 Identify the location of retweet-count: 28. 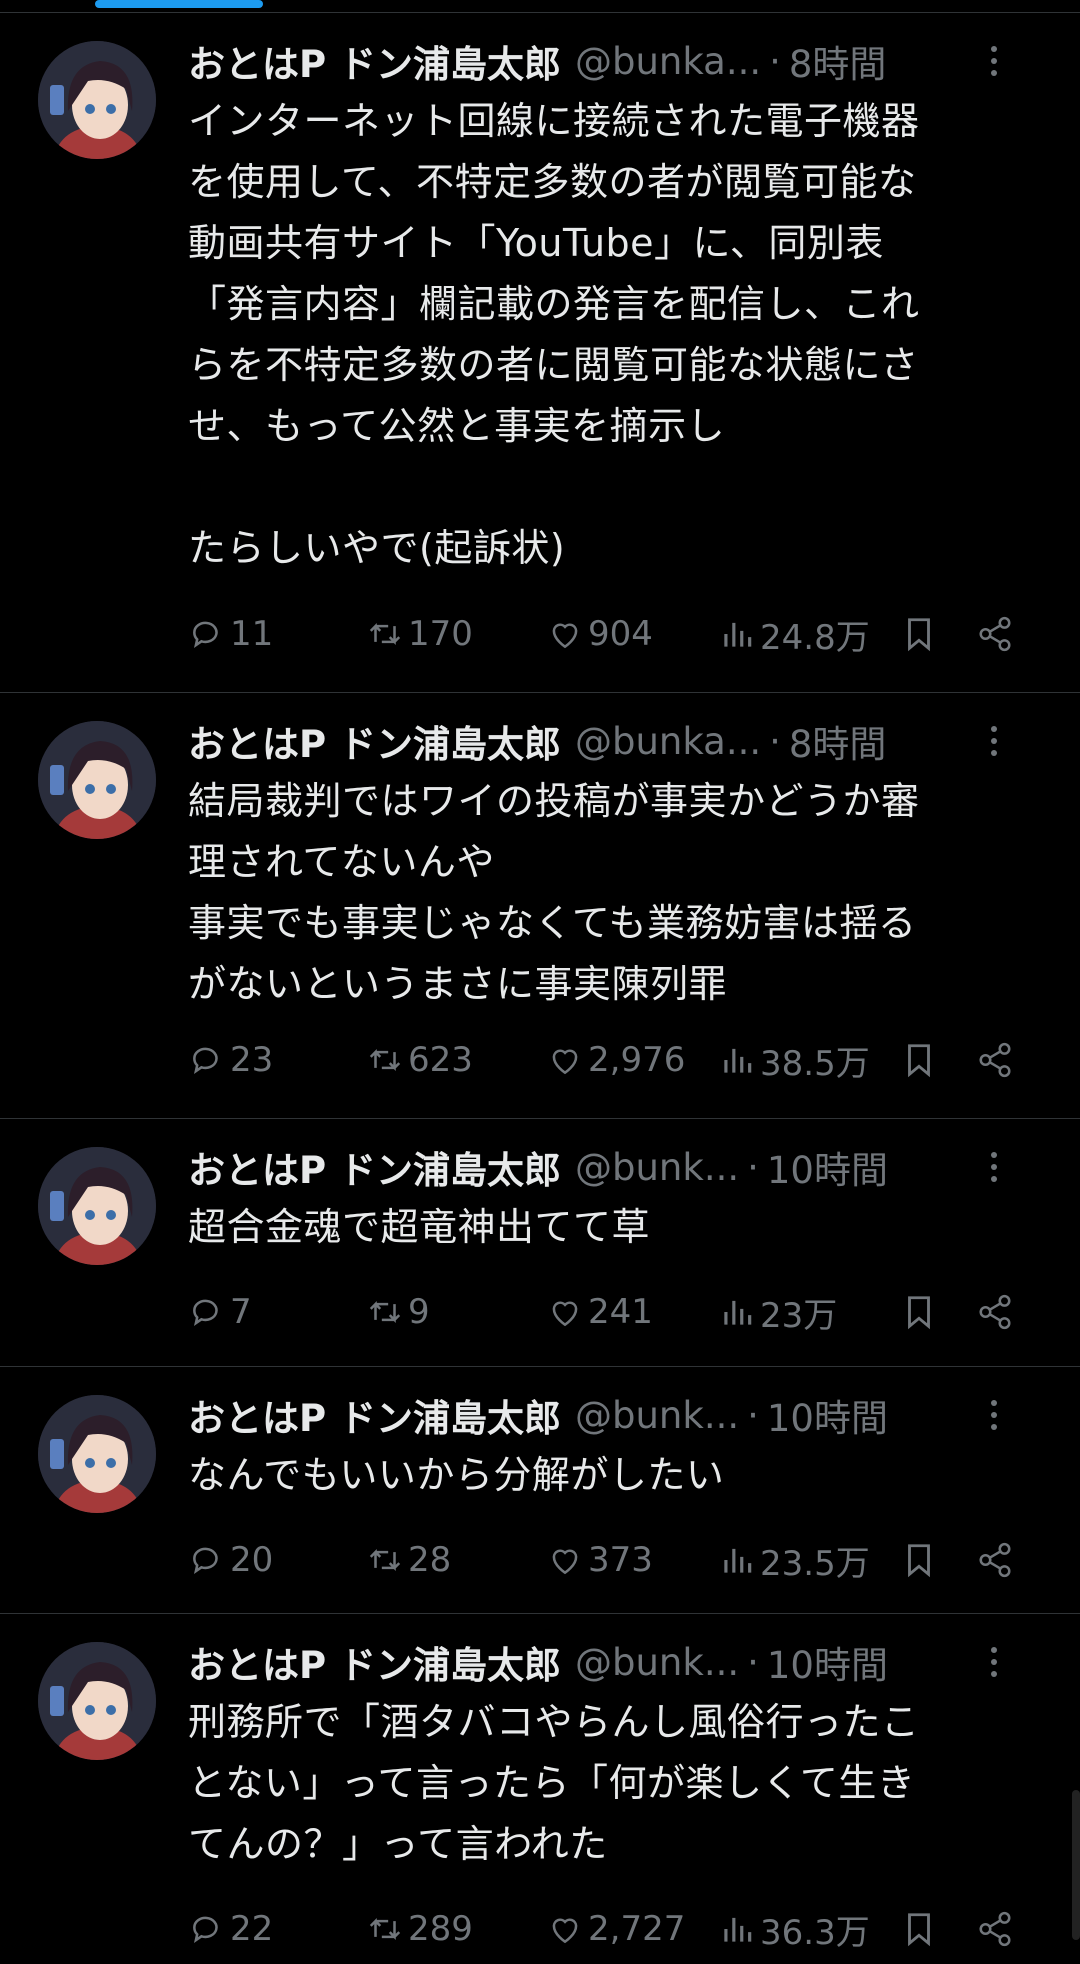
(430, 1560).